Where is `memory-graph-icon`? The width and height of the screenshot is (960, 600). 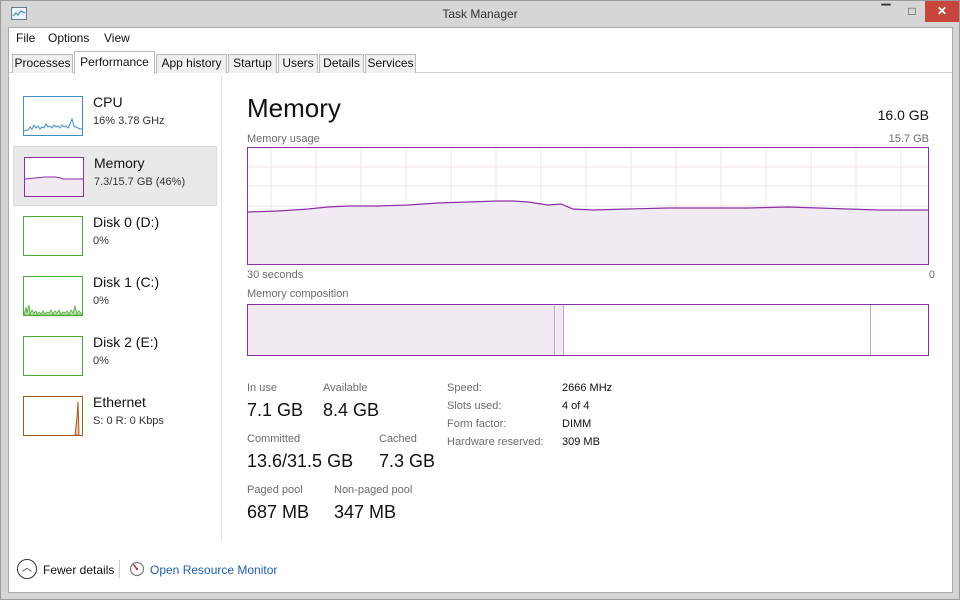
memory-graph-icon is located at coordinates (54, 177).